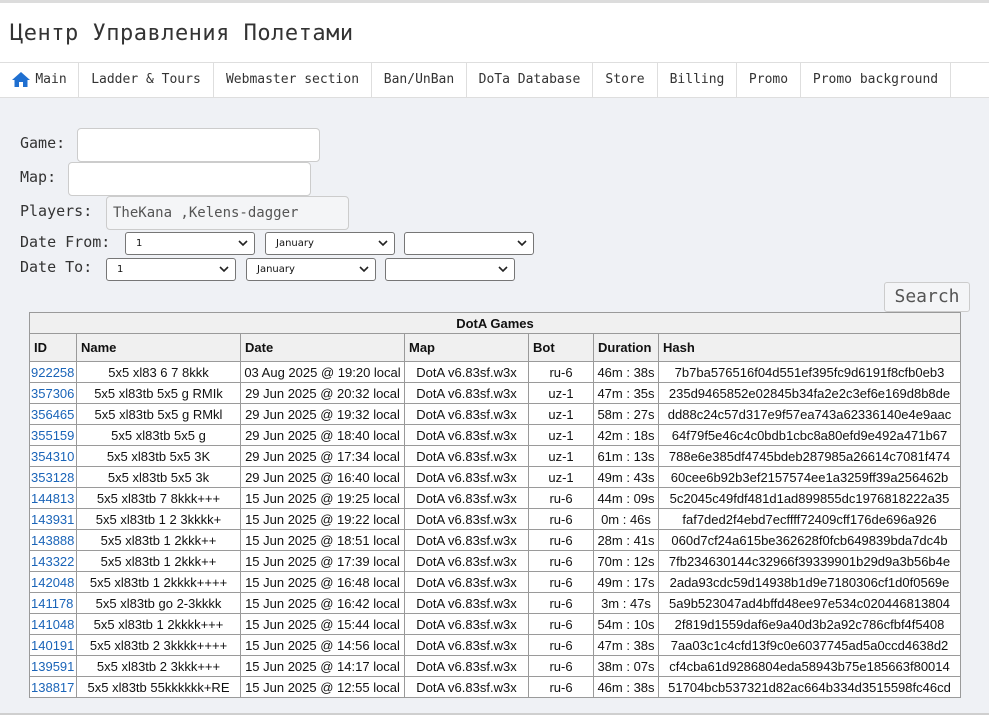 This screenshot has height=715, width=989. I want to click on date-from-year-select, so click(469, 243).